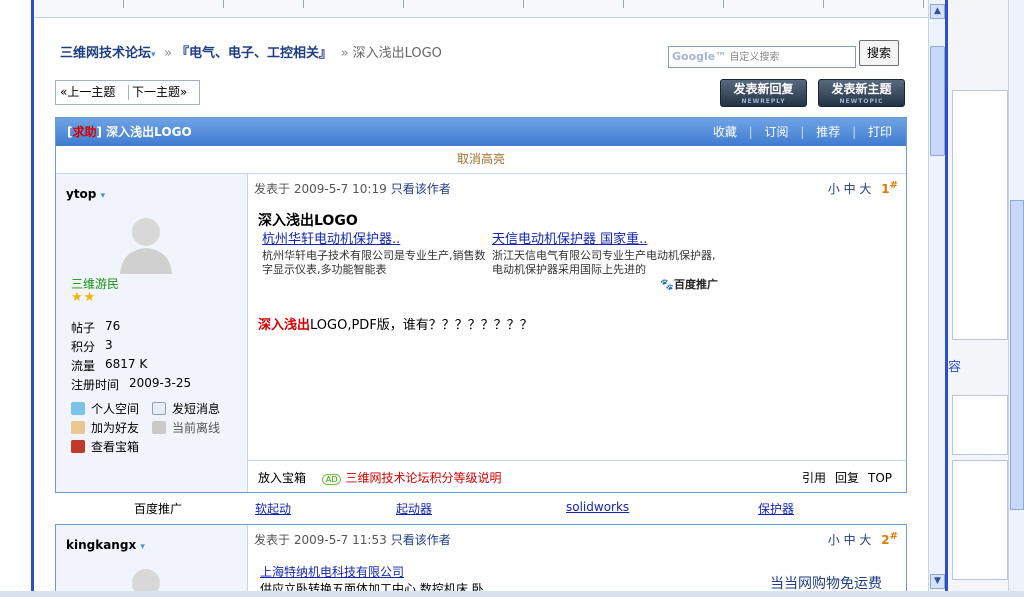  Describe the element at coordinates (936, 298) in the screenshot. I see `vertical-scrollbar: ▲ ▼` at that location.